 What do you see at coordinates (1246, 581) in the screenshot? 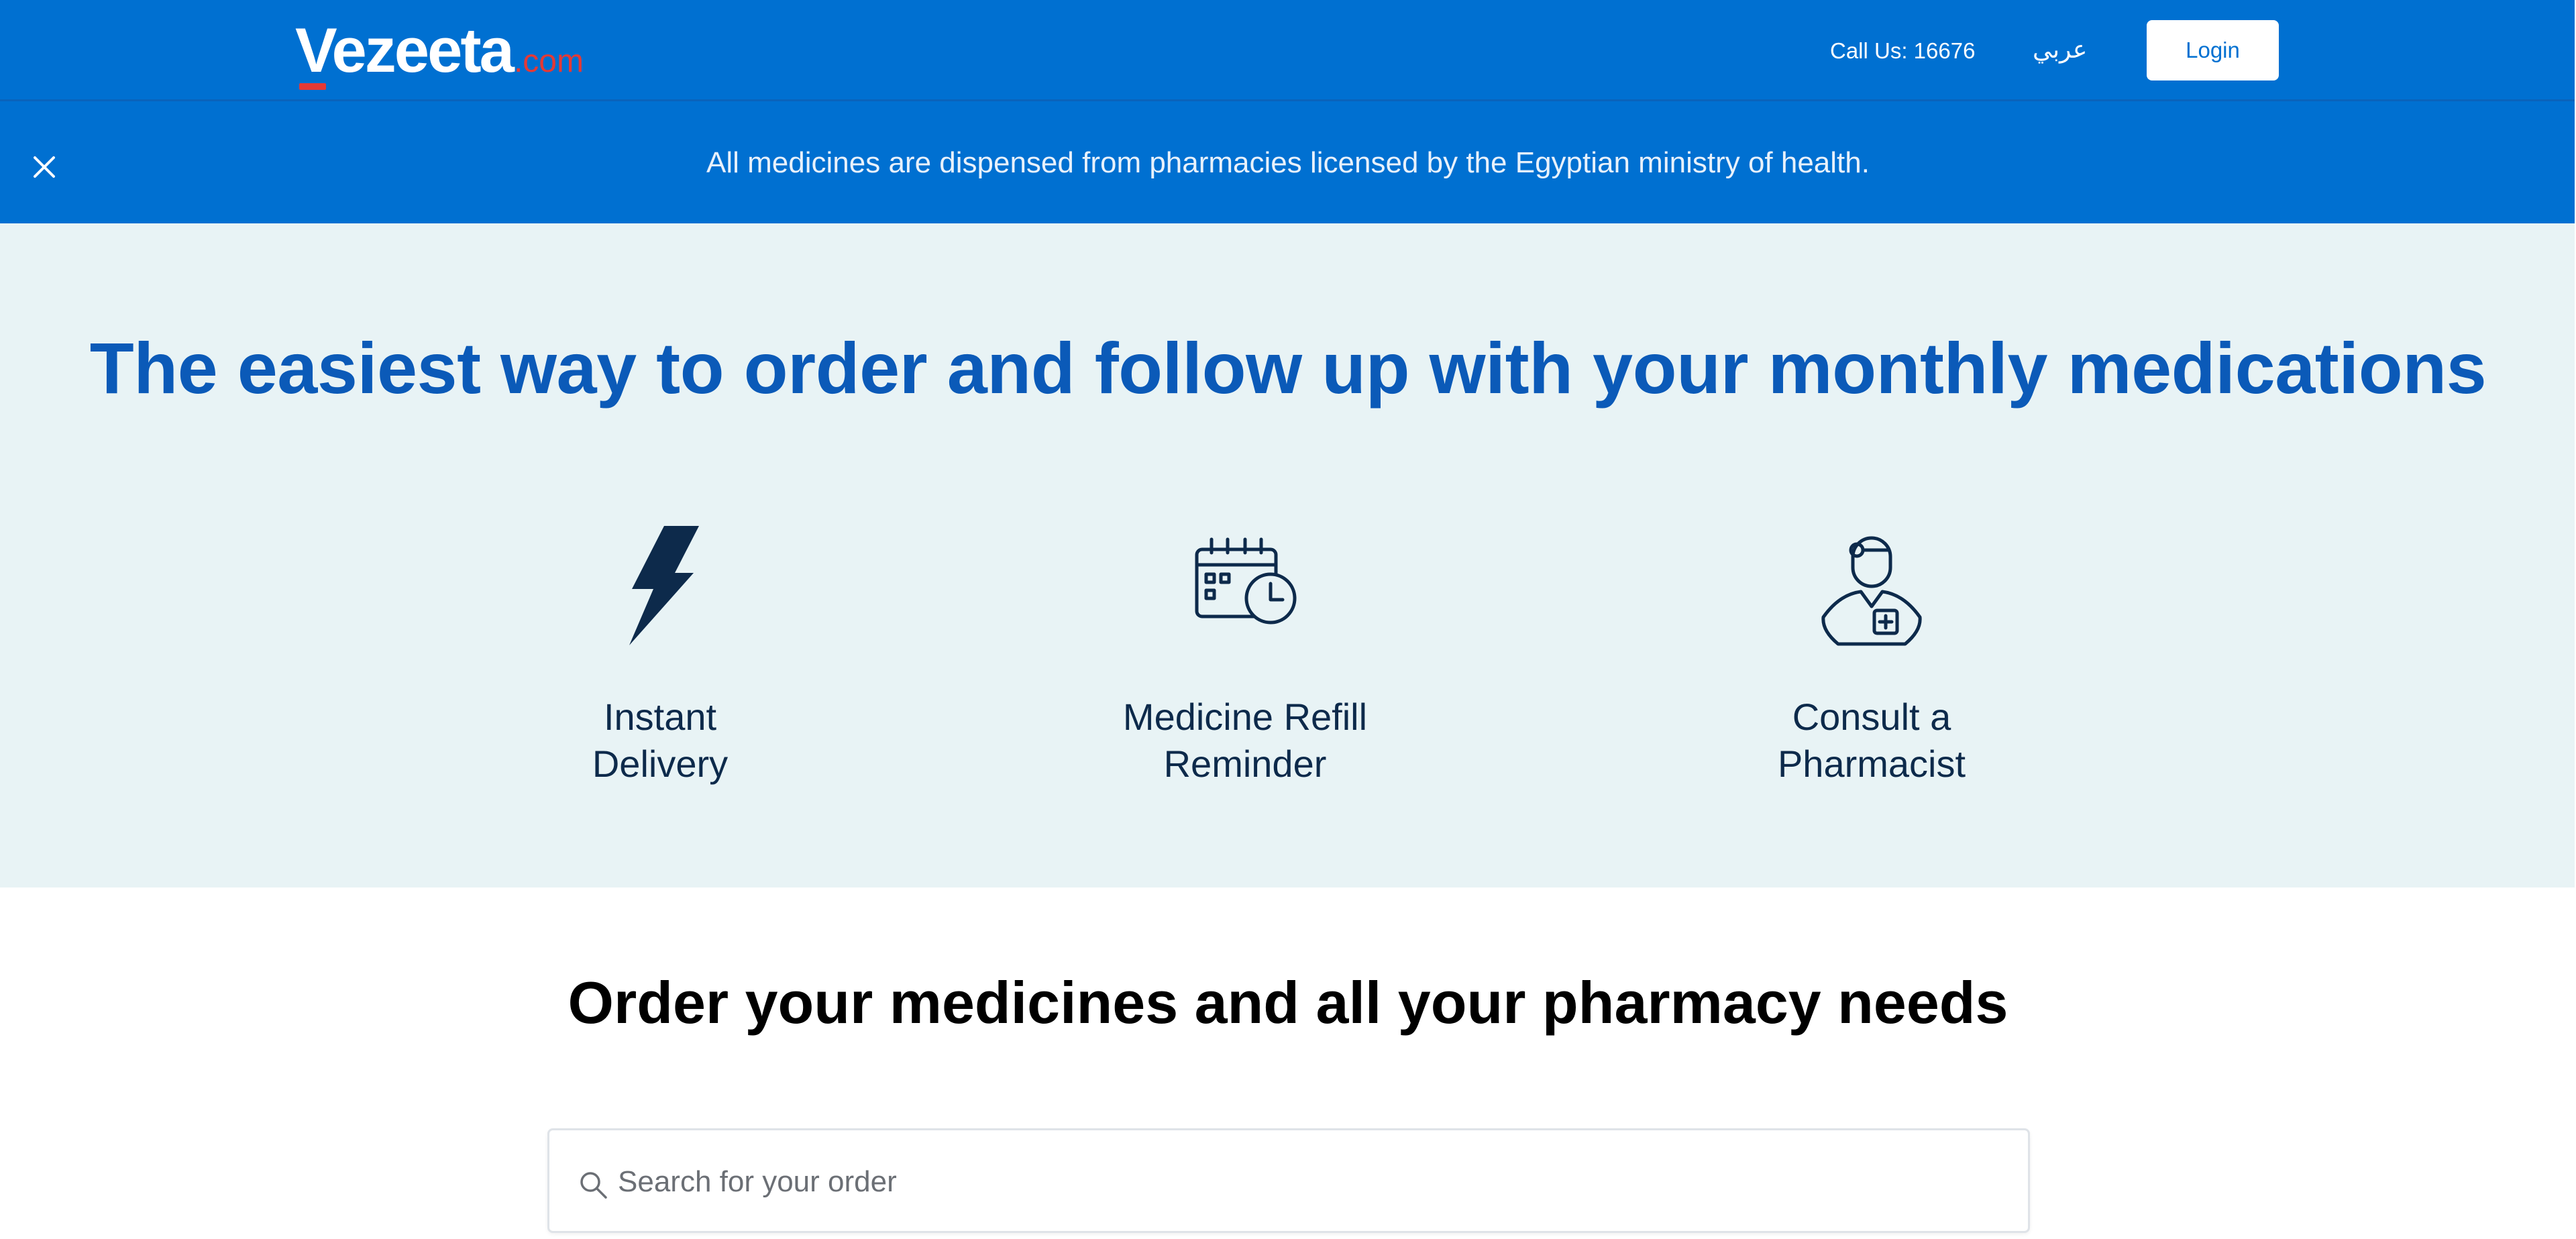
I see `calendar-clock-icon` at bounding box center [1246, 581].